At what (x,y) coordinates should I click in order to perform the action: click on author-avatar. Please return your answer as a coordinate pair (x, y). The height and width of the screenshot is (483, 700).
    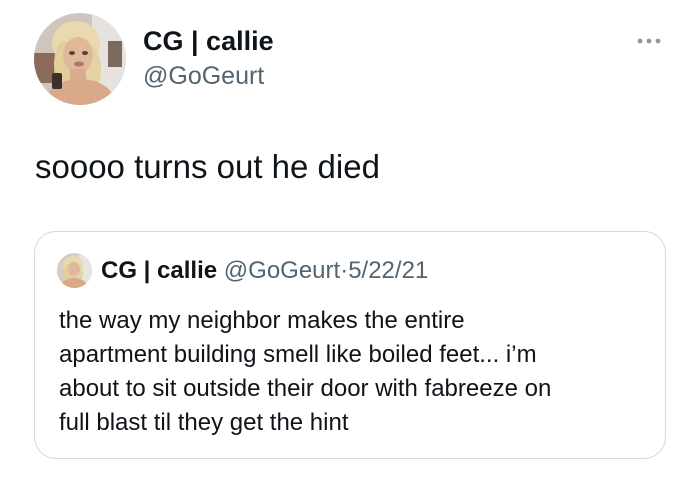
    Looking at the image, I should click on (80, 59).